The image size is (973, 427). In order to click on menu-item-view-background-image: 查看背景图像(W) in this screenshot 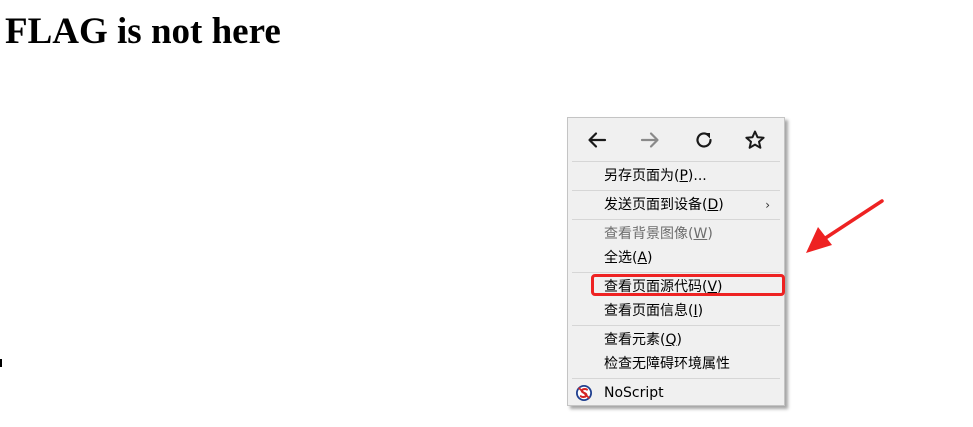, I will do `click(658, 234)`.